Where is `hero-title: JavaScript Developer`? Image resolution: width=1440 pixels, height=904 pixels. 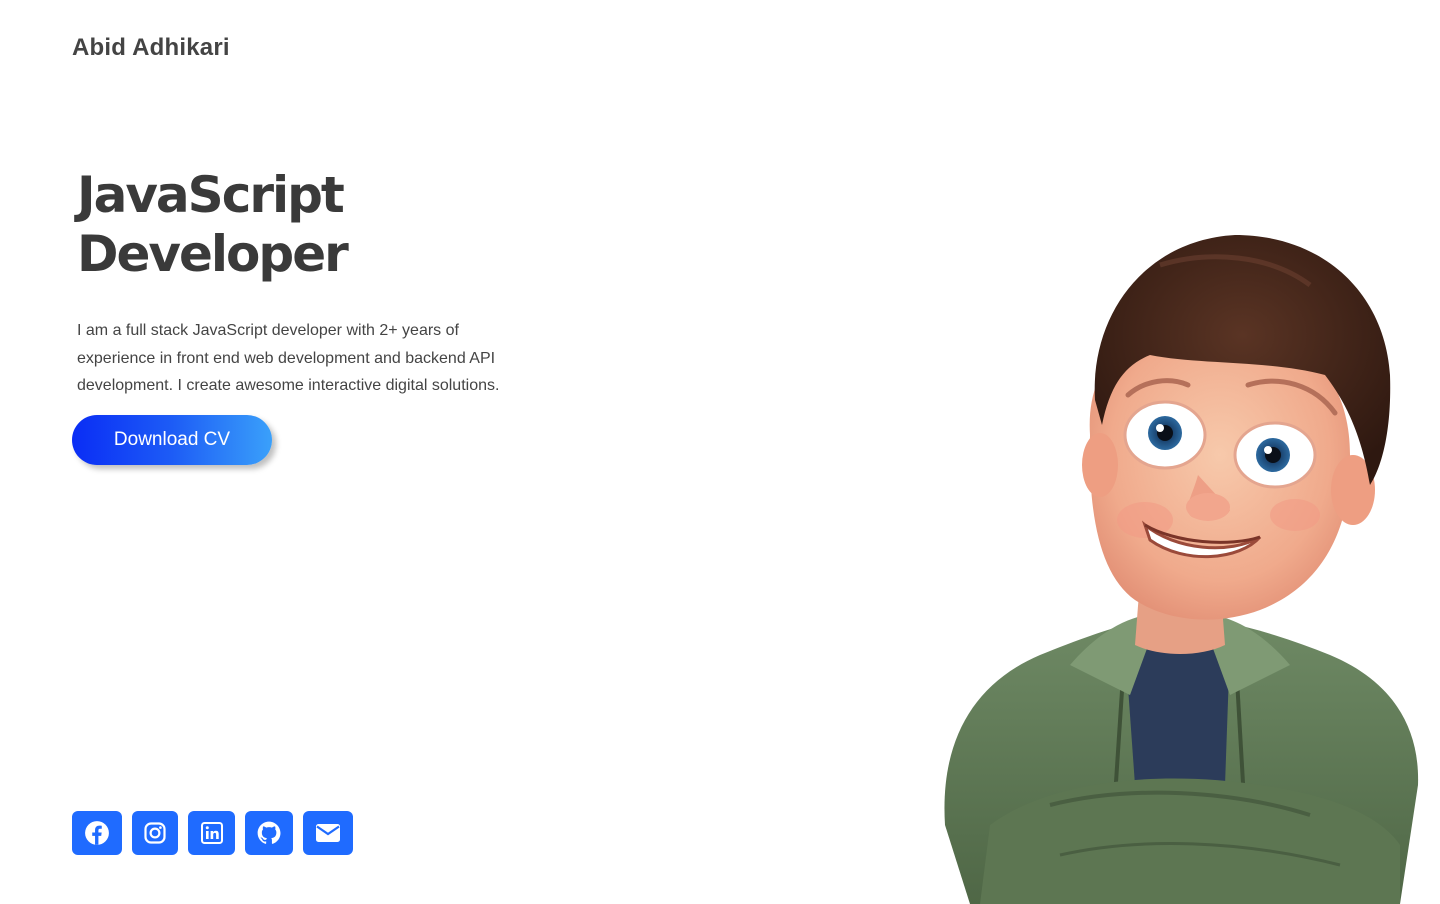
hero-title: JavaScript Developer is located at coordinates (317, 225).